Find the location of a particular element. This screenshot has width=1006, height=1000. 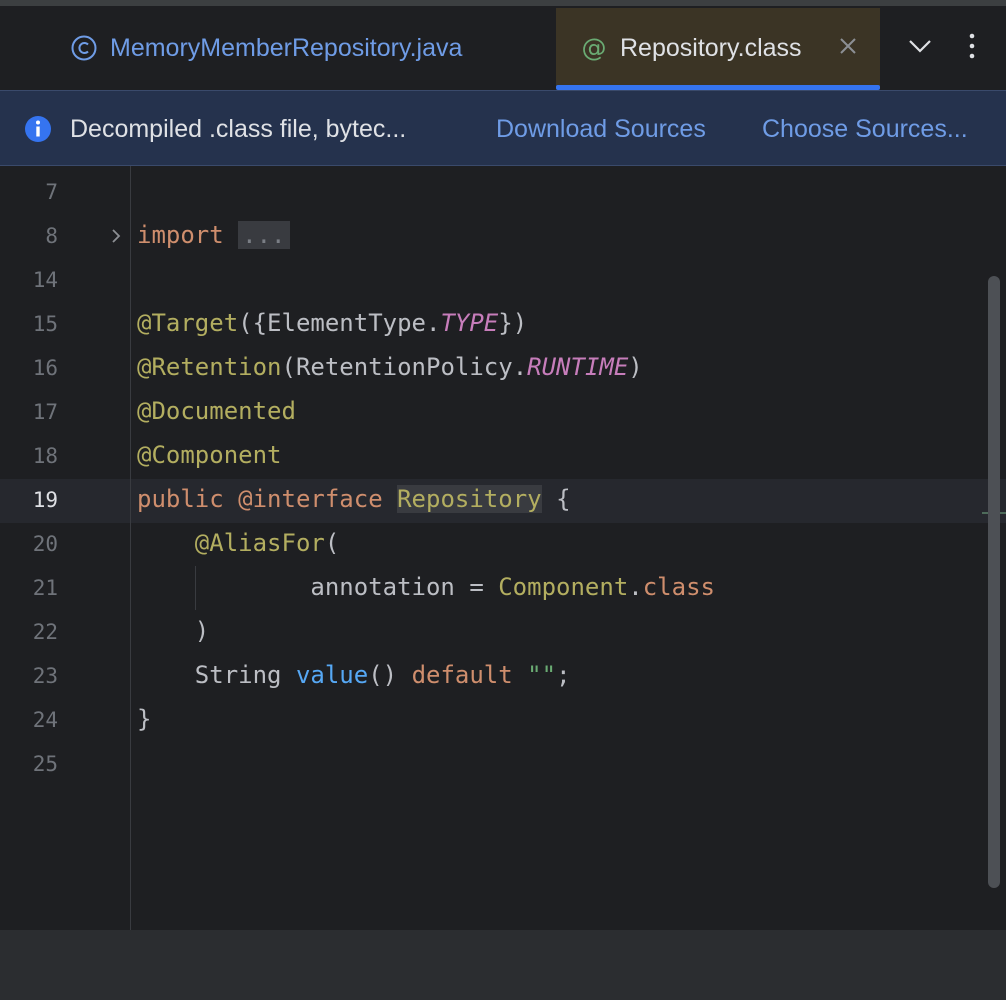

tab-memory-member-repository: MemoryMemberRepository.java is located at coordinates (266, 48).